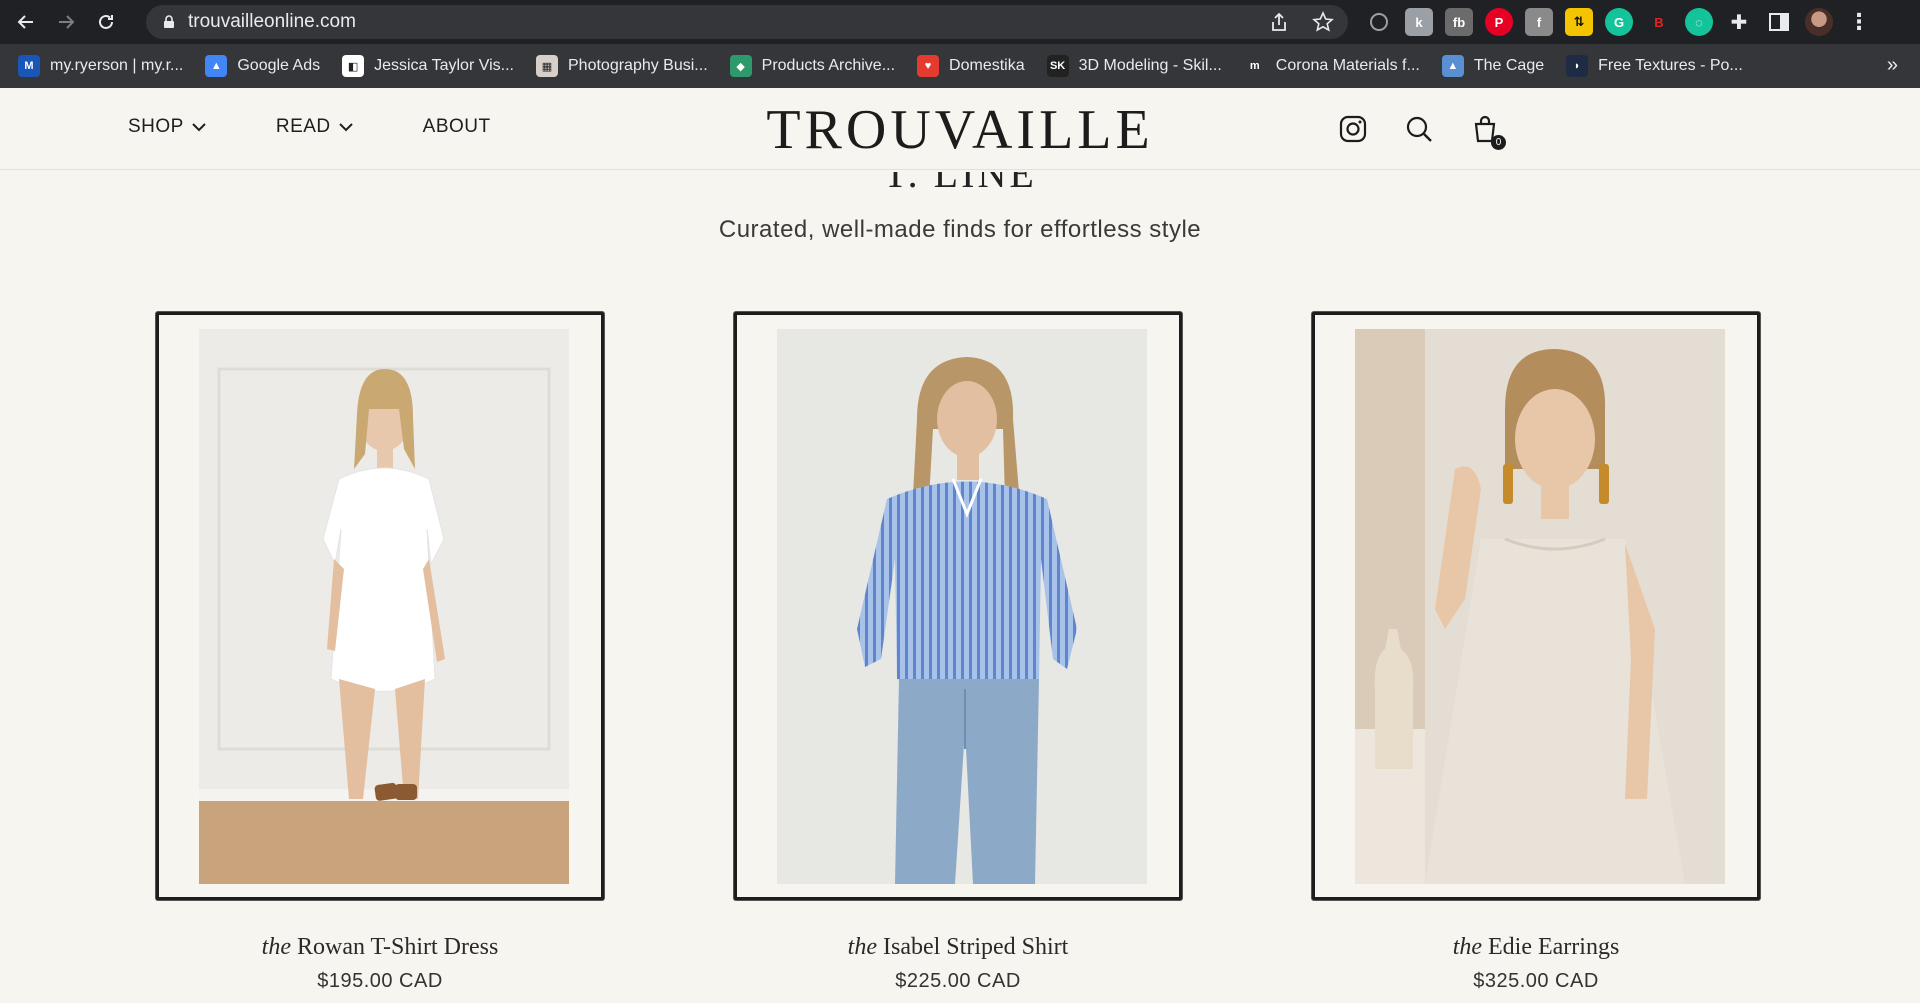  Describe the element at coordinates (380, 947) in the screenshot. I see `product-name: the Rowan T-Shirt Dress` at that location.